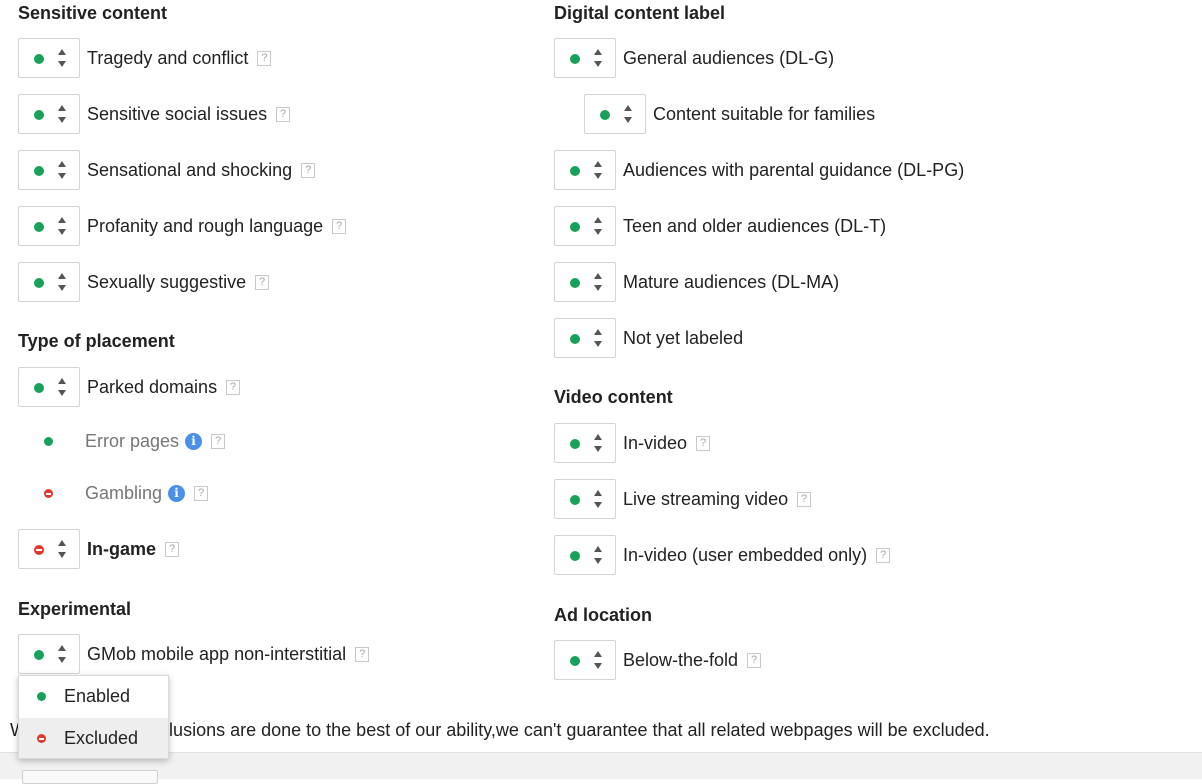 The image size is (1202, 784). I want to click on option-label: Enabled, so click(97, 695).